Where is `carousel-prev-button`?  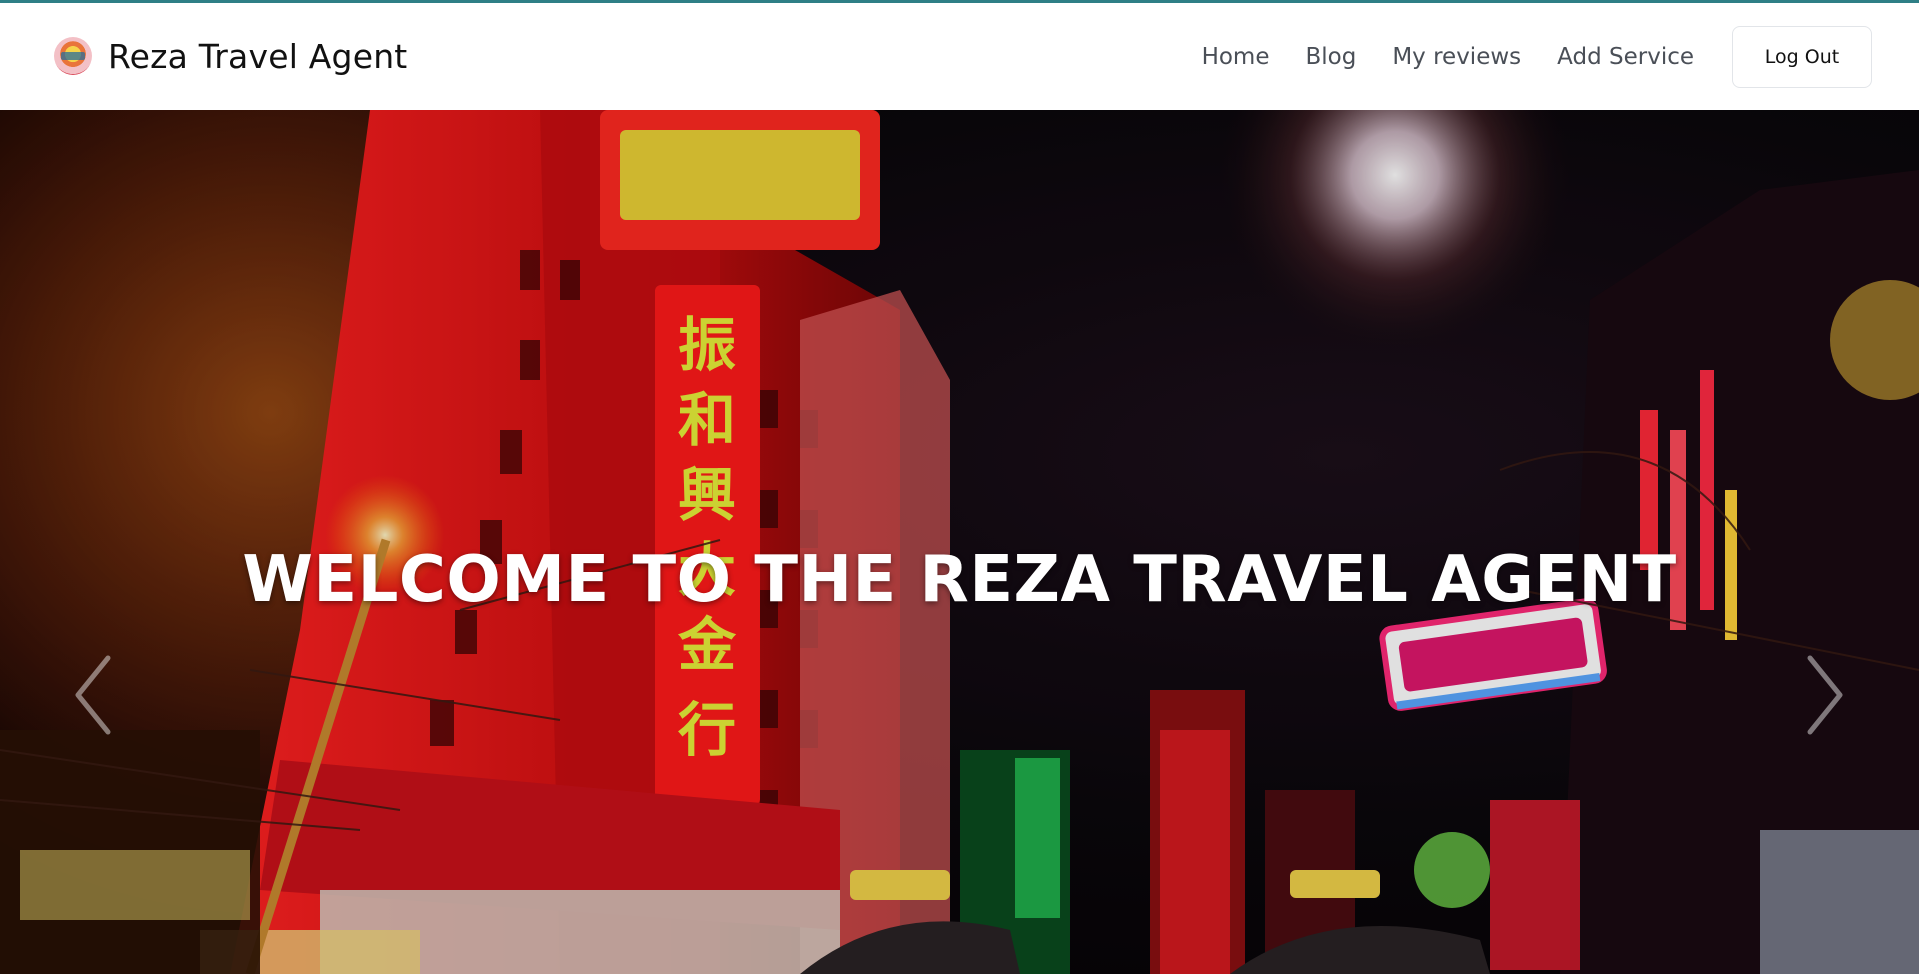 carousel-prev-button is located at coordinates (96, 695).